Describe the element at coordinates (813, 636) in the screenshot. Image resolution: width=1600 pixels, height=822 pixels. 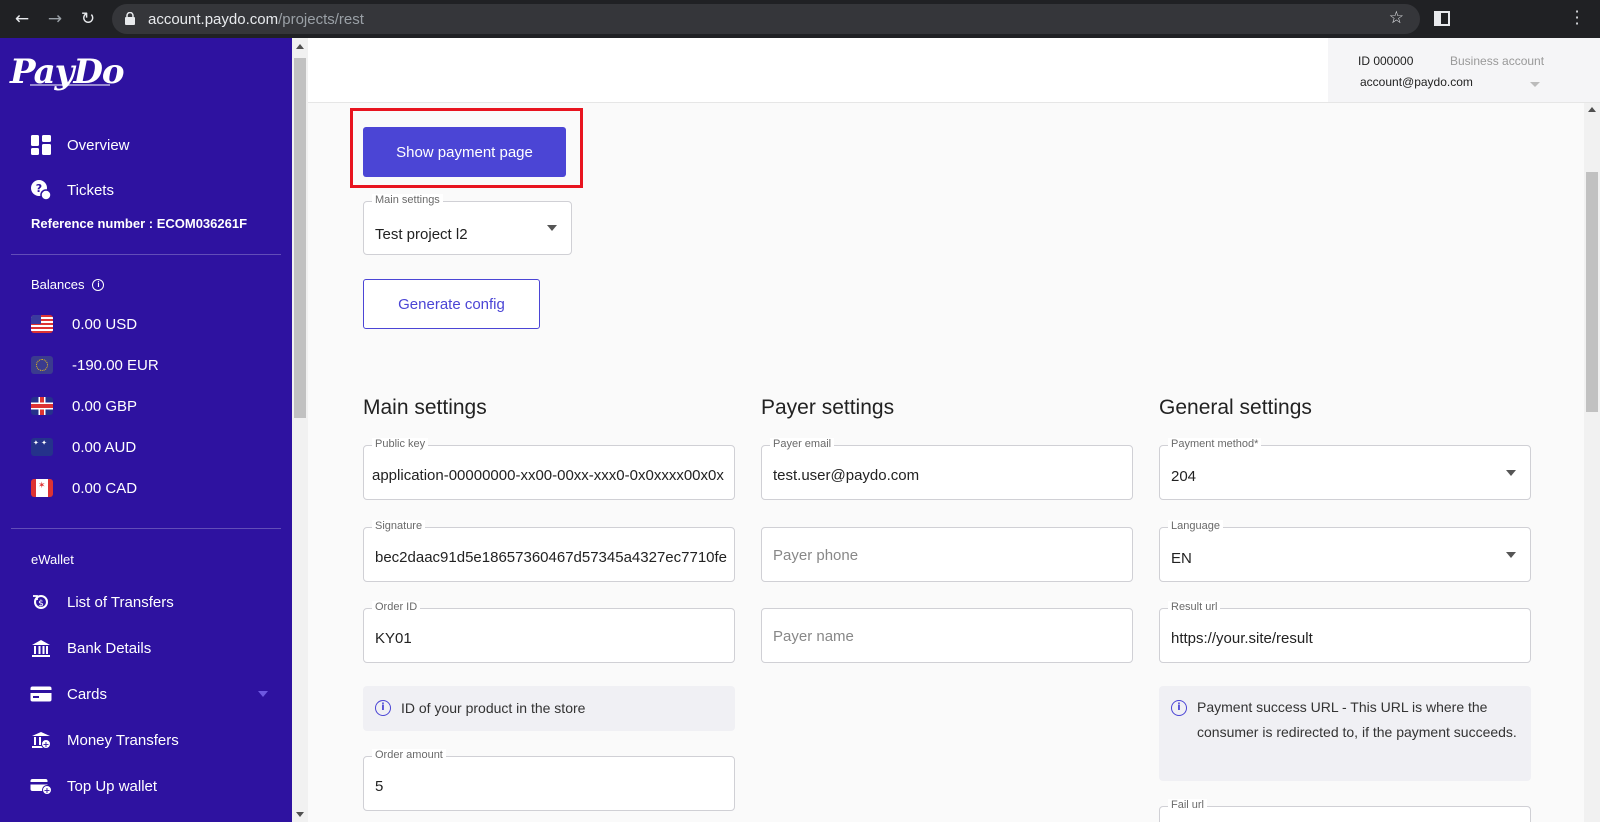
I see `payer-name-placeholder: Payer name` at that location.